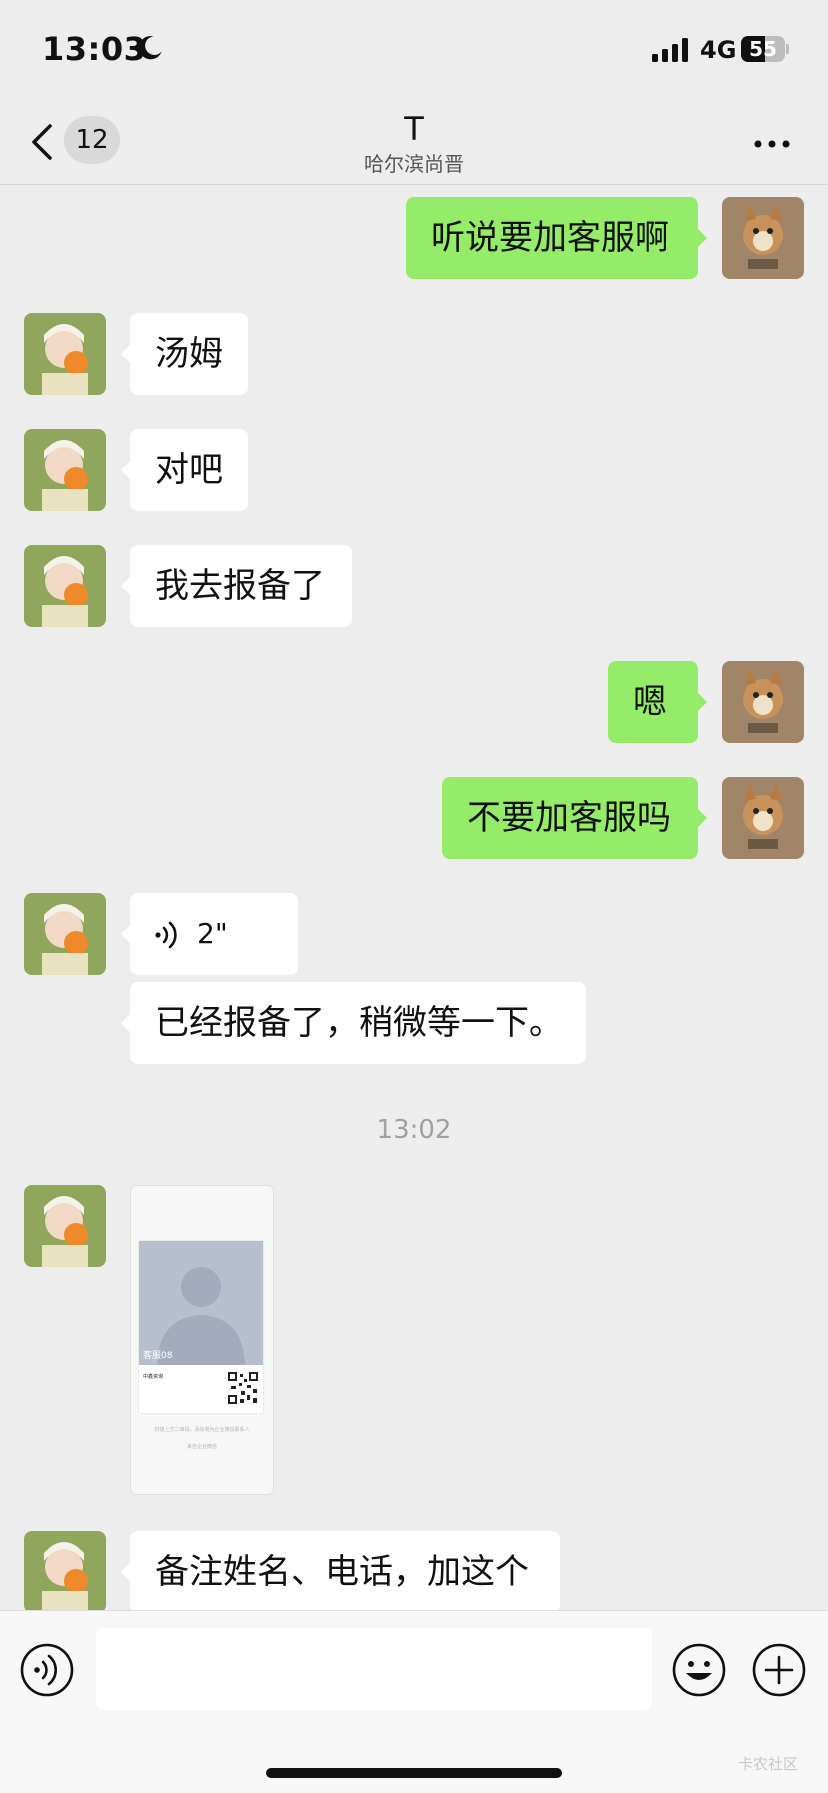 The height and width of the screenshot is (1793, 828). What do you see at coordinates (550, 238) in the screenshot?
I see `message-text: 听说要加客服啊` at bounding box center [550, 238].